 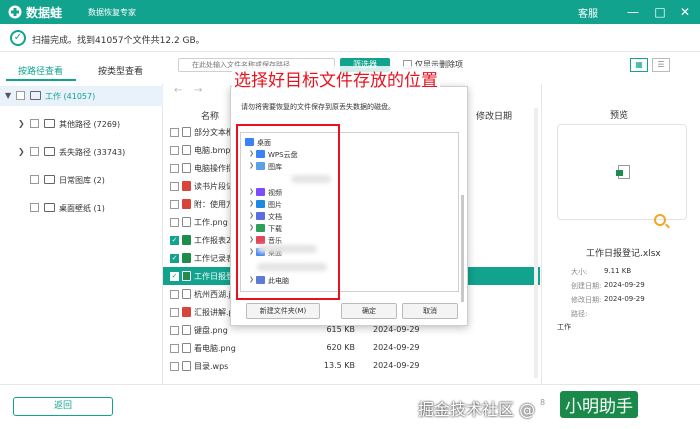 I want to click on tree-node-daily-gallery: 日常图库 (2), so click(x=81, y=180).